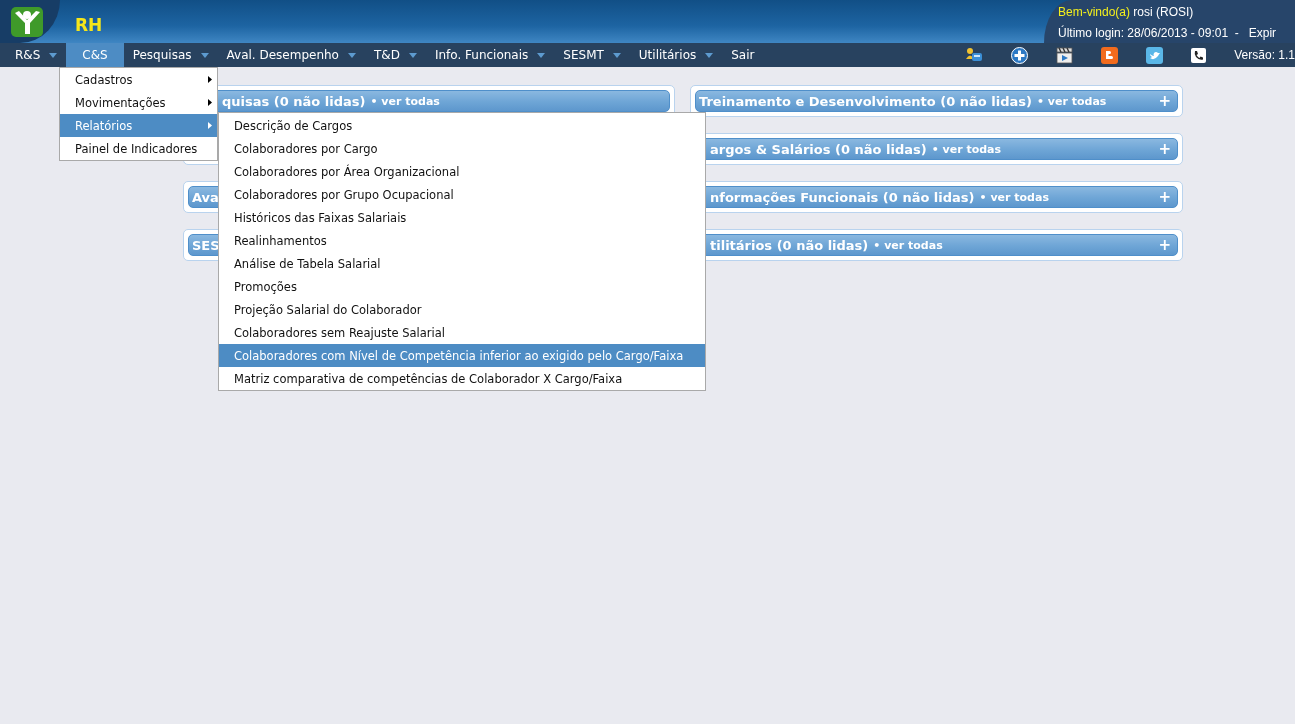  I want to click on menu-option: Históricos das Faixas Salariais, so click(462, 217).